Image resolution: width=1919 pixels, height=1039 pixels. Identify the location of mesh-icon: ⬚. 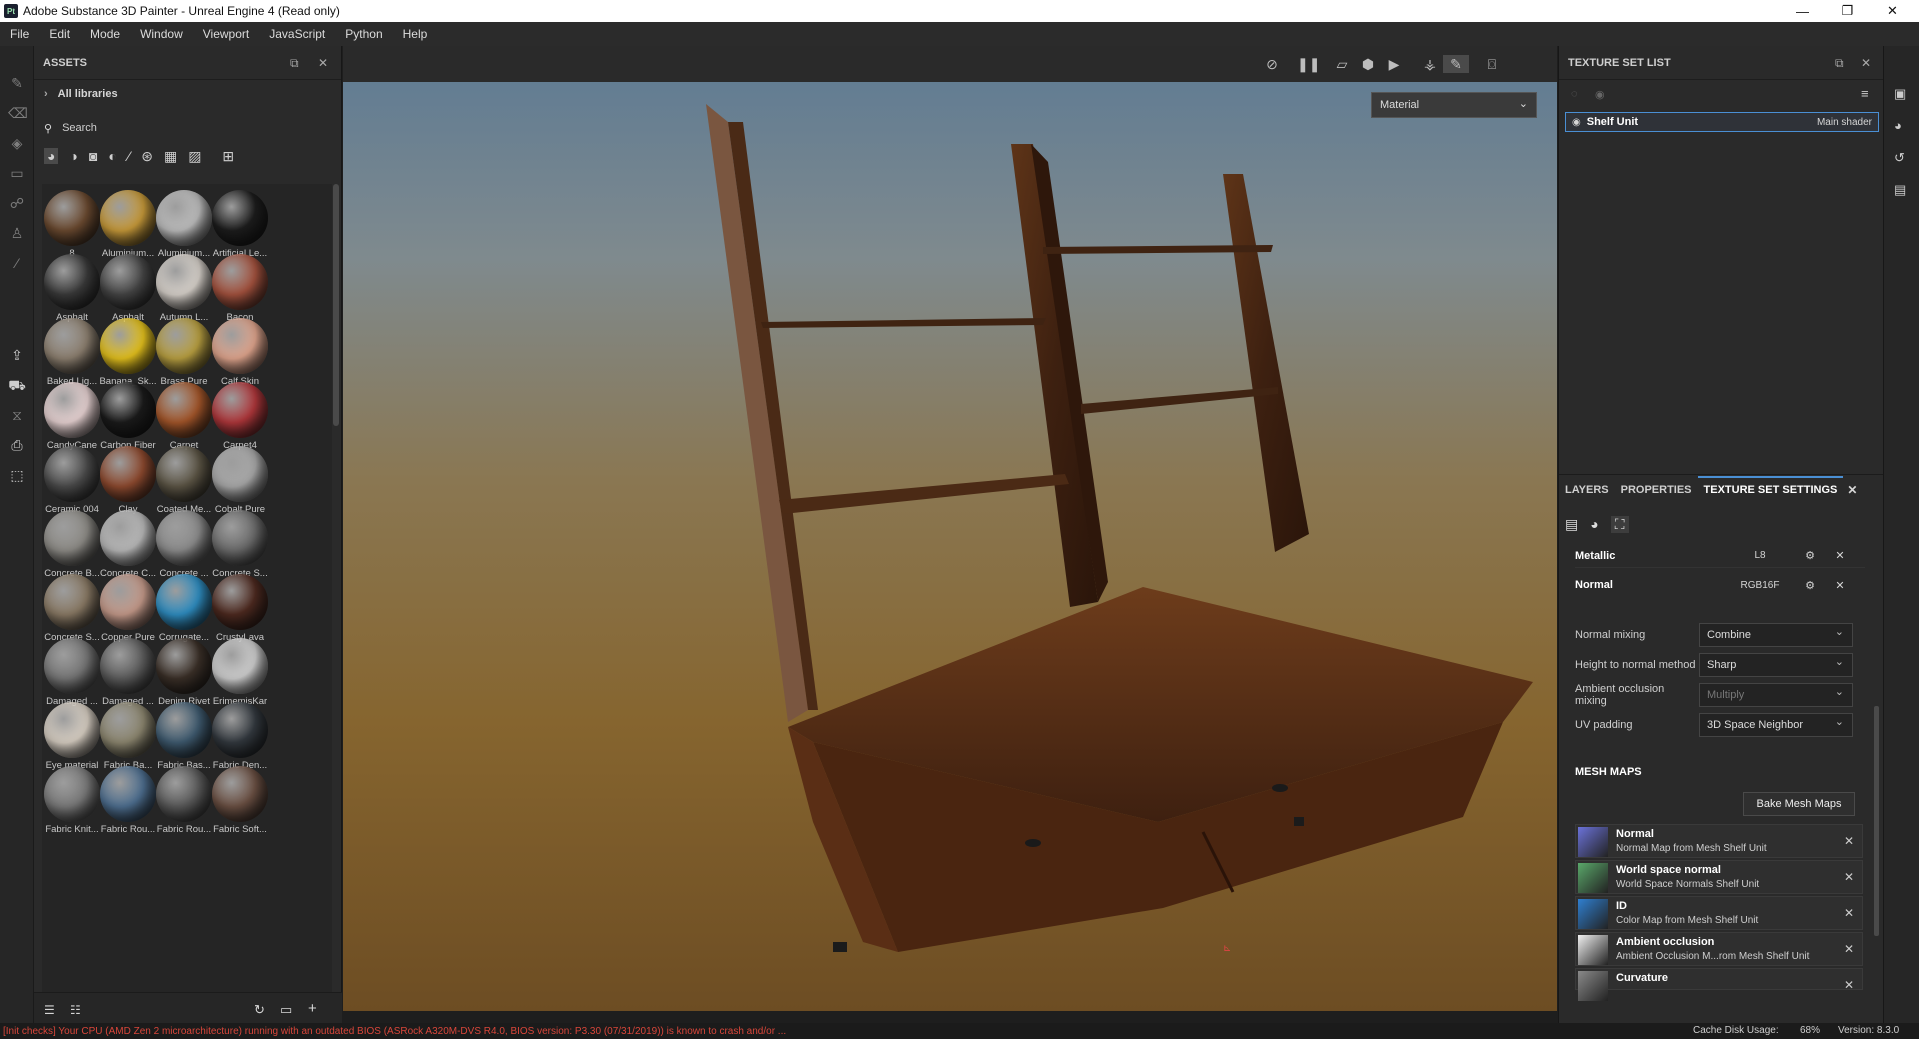
(17, 475).